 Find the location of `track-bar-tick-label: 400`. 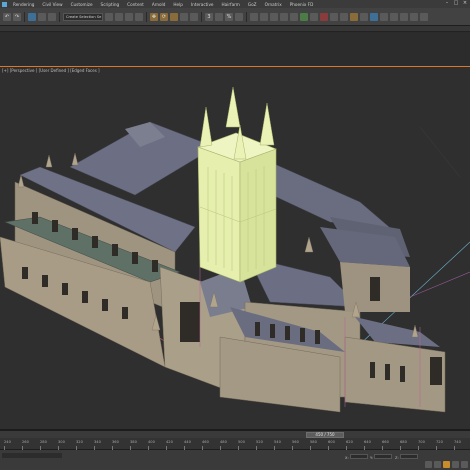

track-bar-tick-label: 400 is located at coordinates (151, 442).